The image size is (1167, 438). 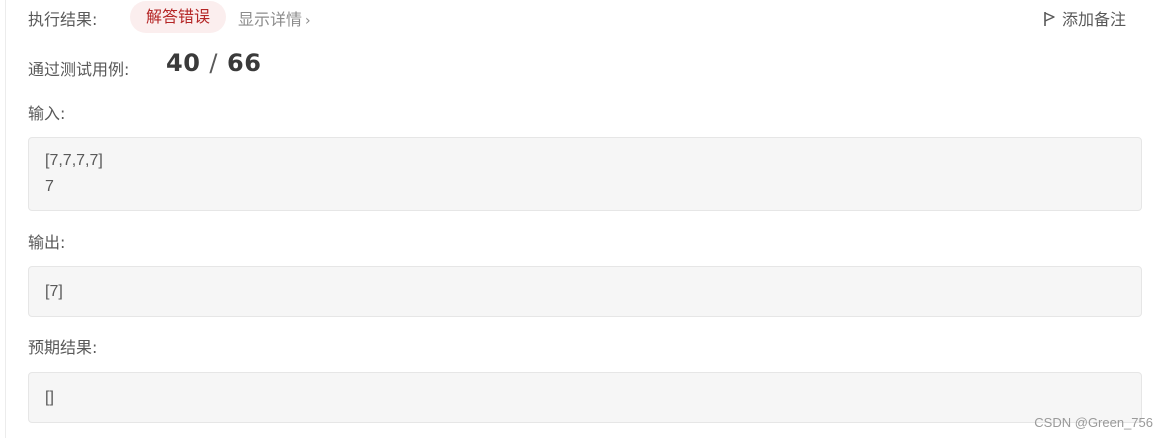 What do you see at coordinates (49, 397) in the screenshot?
I see `expected-value: []` at bounding box center [49, 397].